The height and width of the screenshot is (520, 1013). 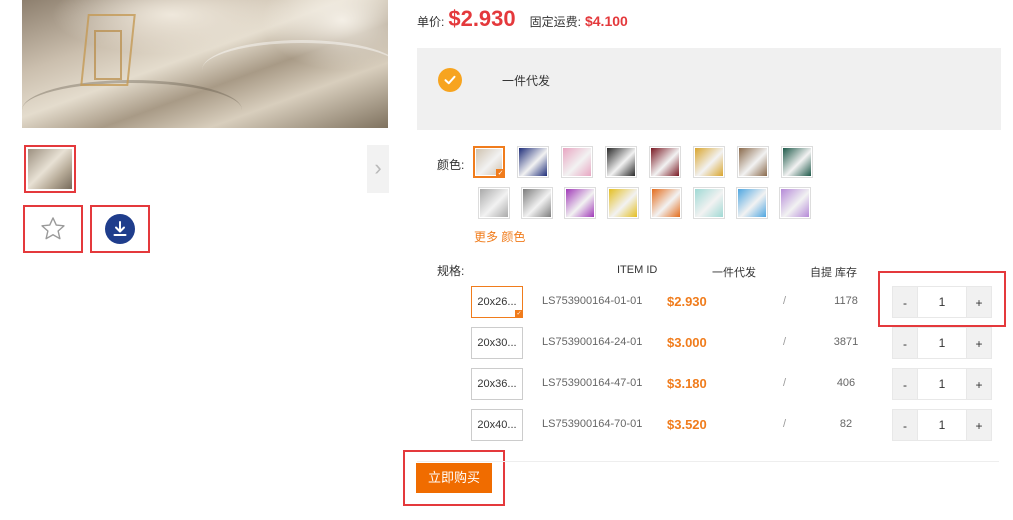 What do you see at coordinates (526, 81) in the screenshot?
I see `dropship-label: 一件代发` at bounding box center [526, 81].